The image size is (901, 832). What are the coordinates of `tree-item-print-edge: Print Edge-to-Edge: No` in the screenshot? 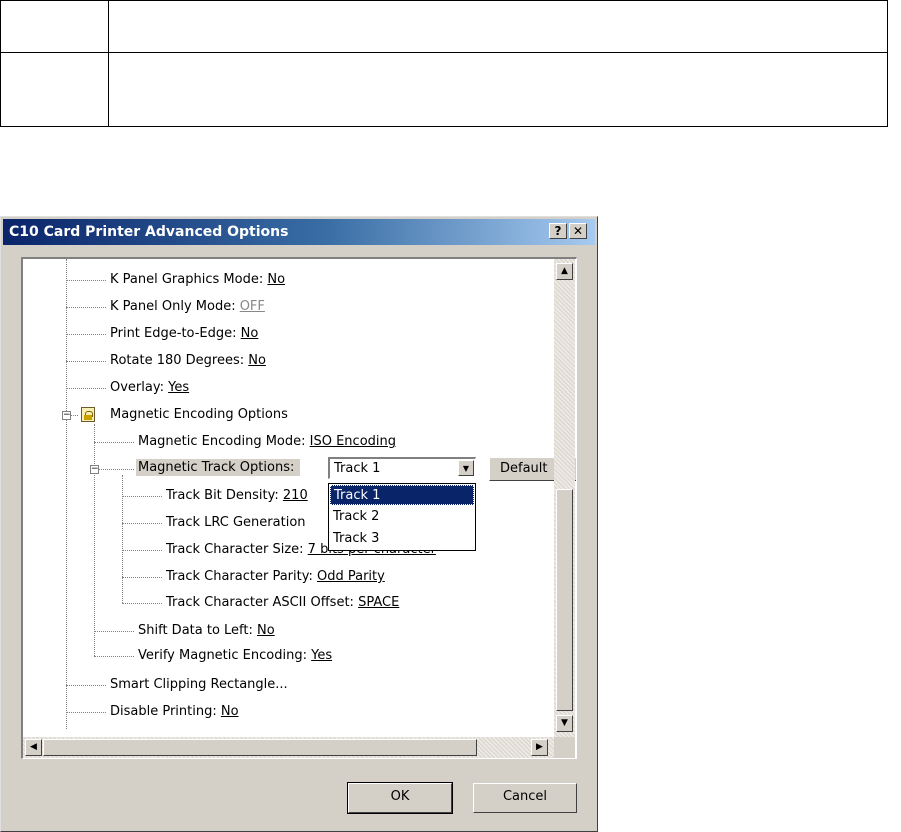 It's located at (184, 334).